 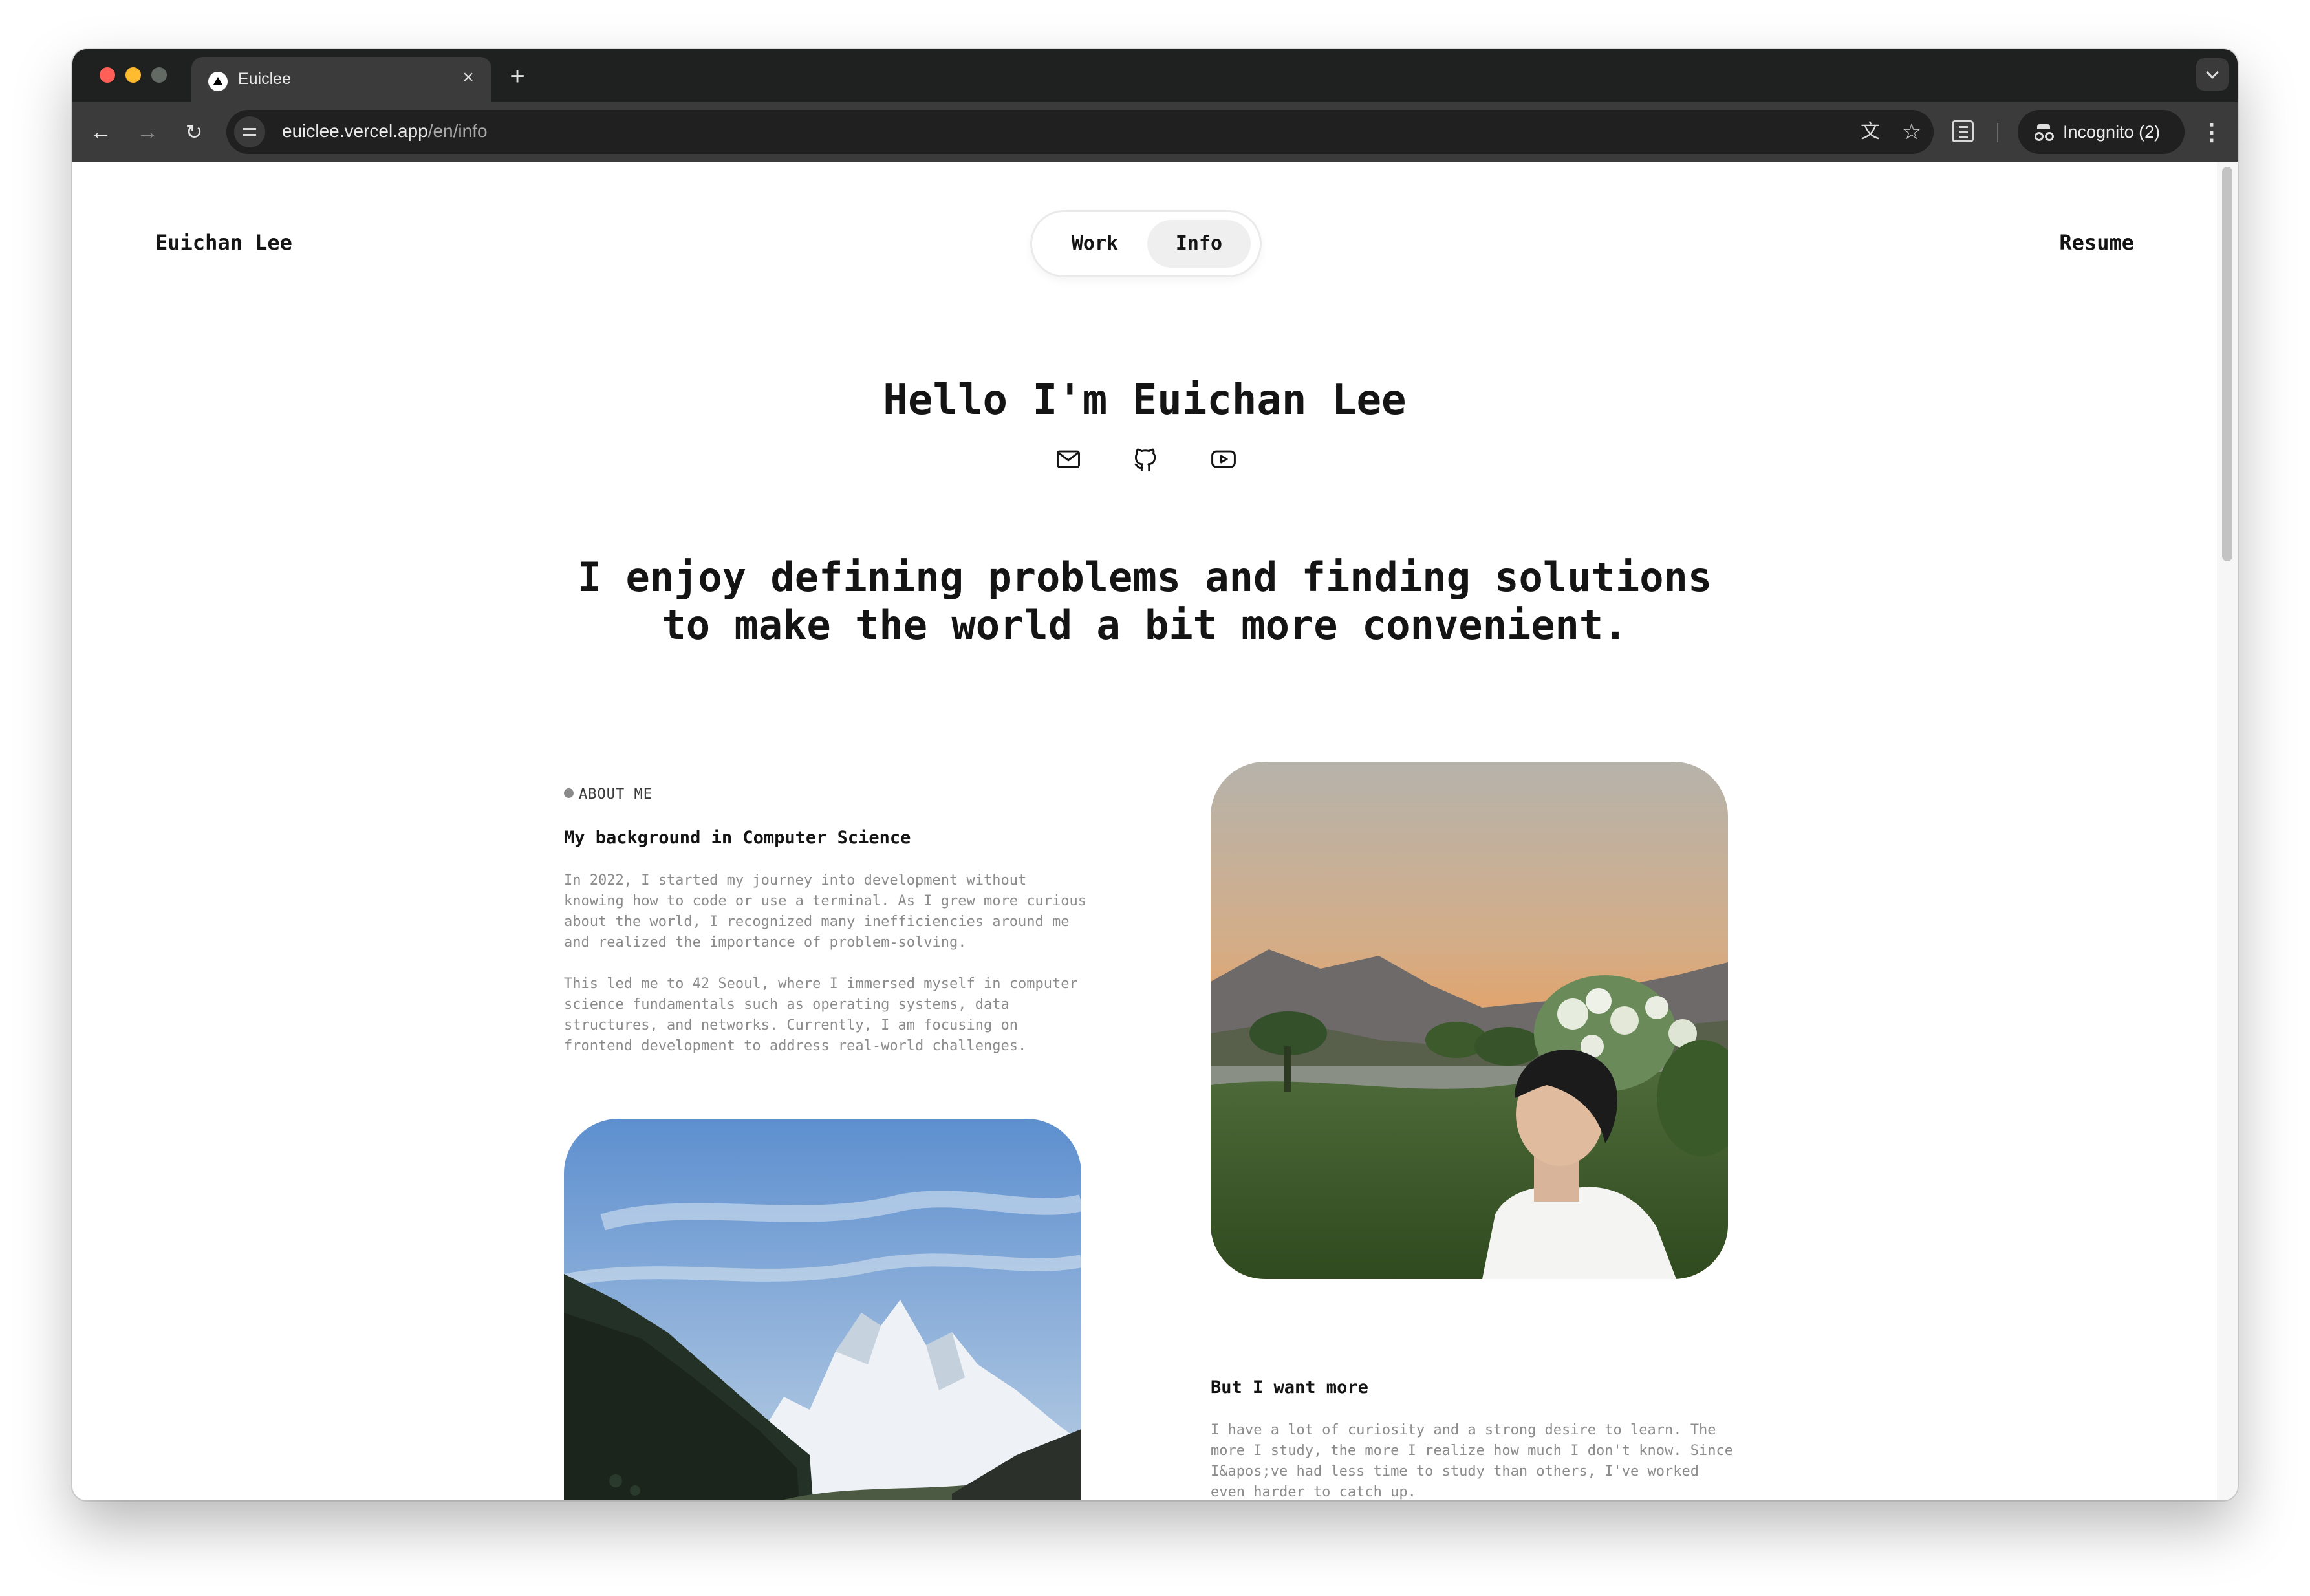 What do you see at coordinates (1223, 459) in the screenshot?
I see `youtube-icon` at bounding box center [1223, 459].